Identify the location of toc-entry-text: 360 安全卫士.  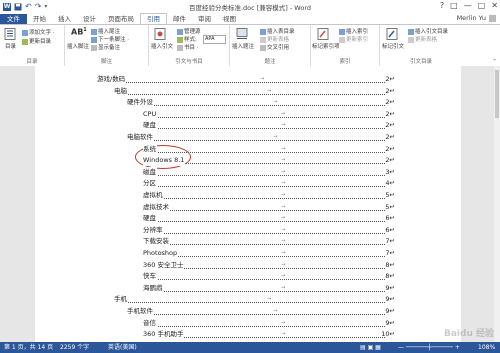
(164, 265).